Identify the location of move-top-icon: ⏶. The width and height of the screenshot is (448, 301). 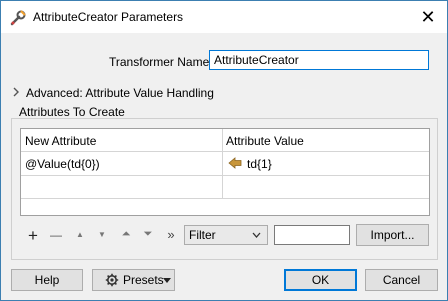
(126, 234).